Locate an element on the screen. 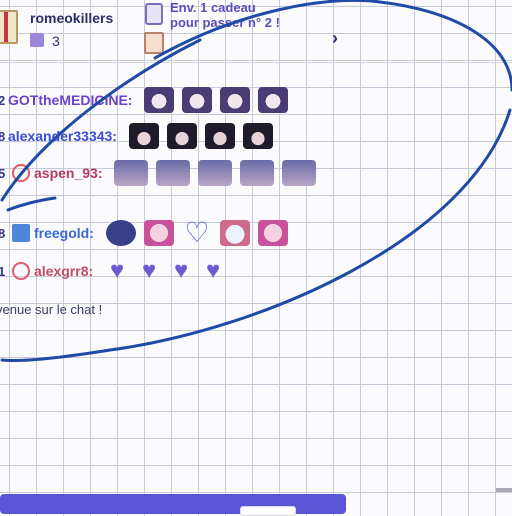 The width and height of the screenshot is (512, 516). small-input is located at coordinates (268, 511).